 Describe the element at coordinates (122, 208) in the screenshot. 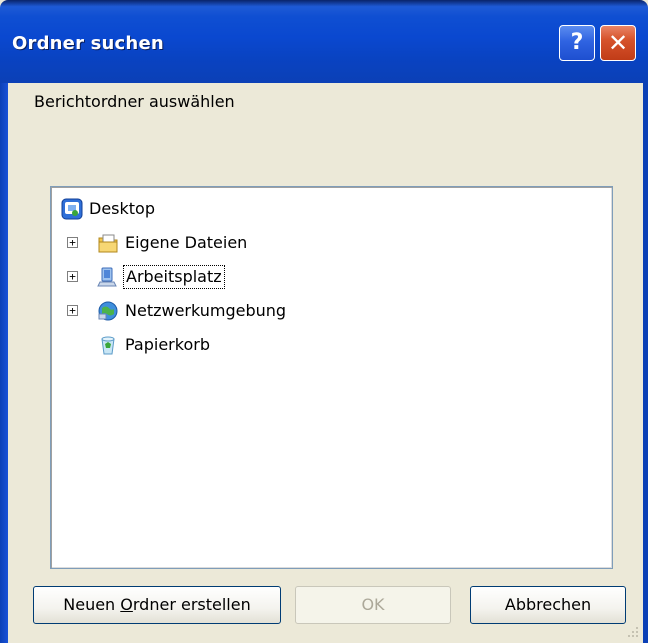

I see `tree-item-label: Desktop` at that location.